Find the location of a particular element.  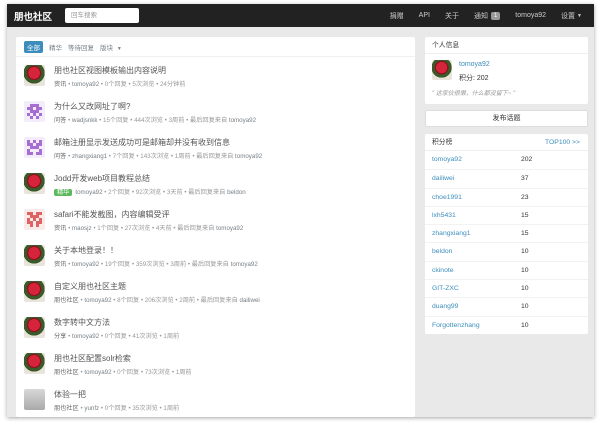

topic-author-link: yunfz is located at coordinates (91, 408).